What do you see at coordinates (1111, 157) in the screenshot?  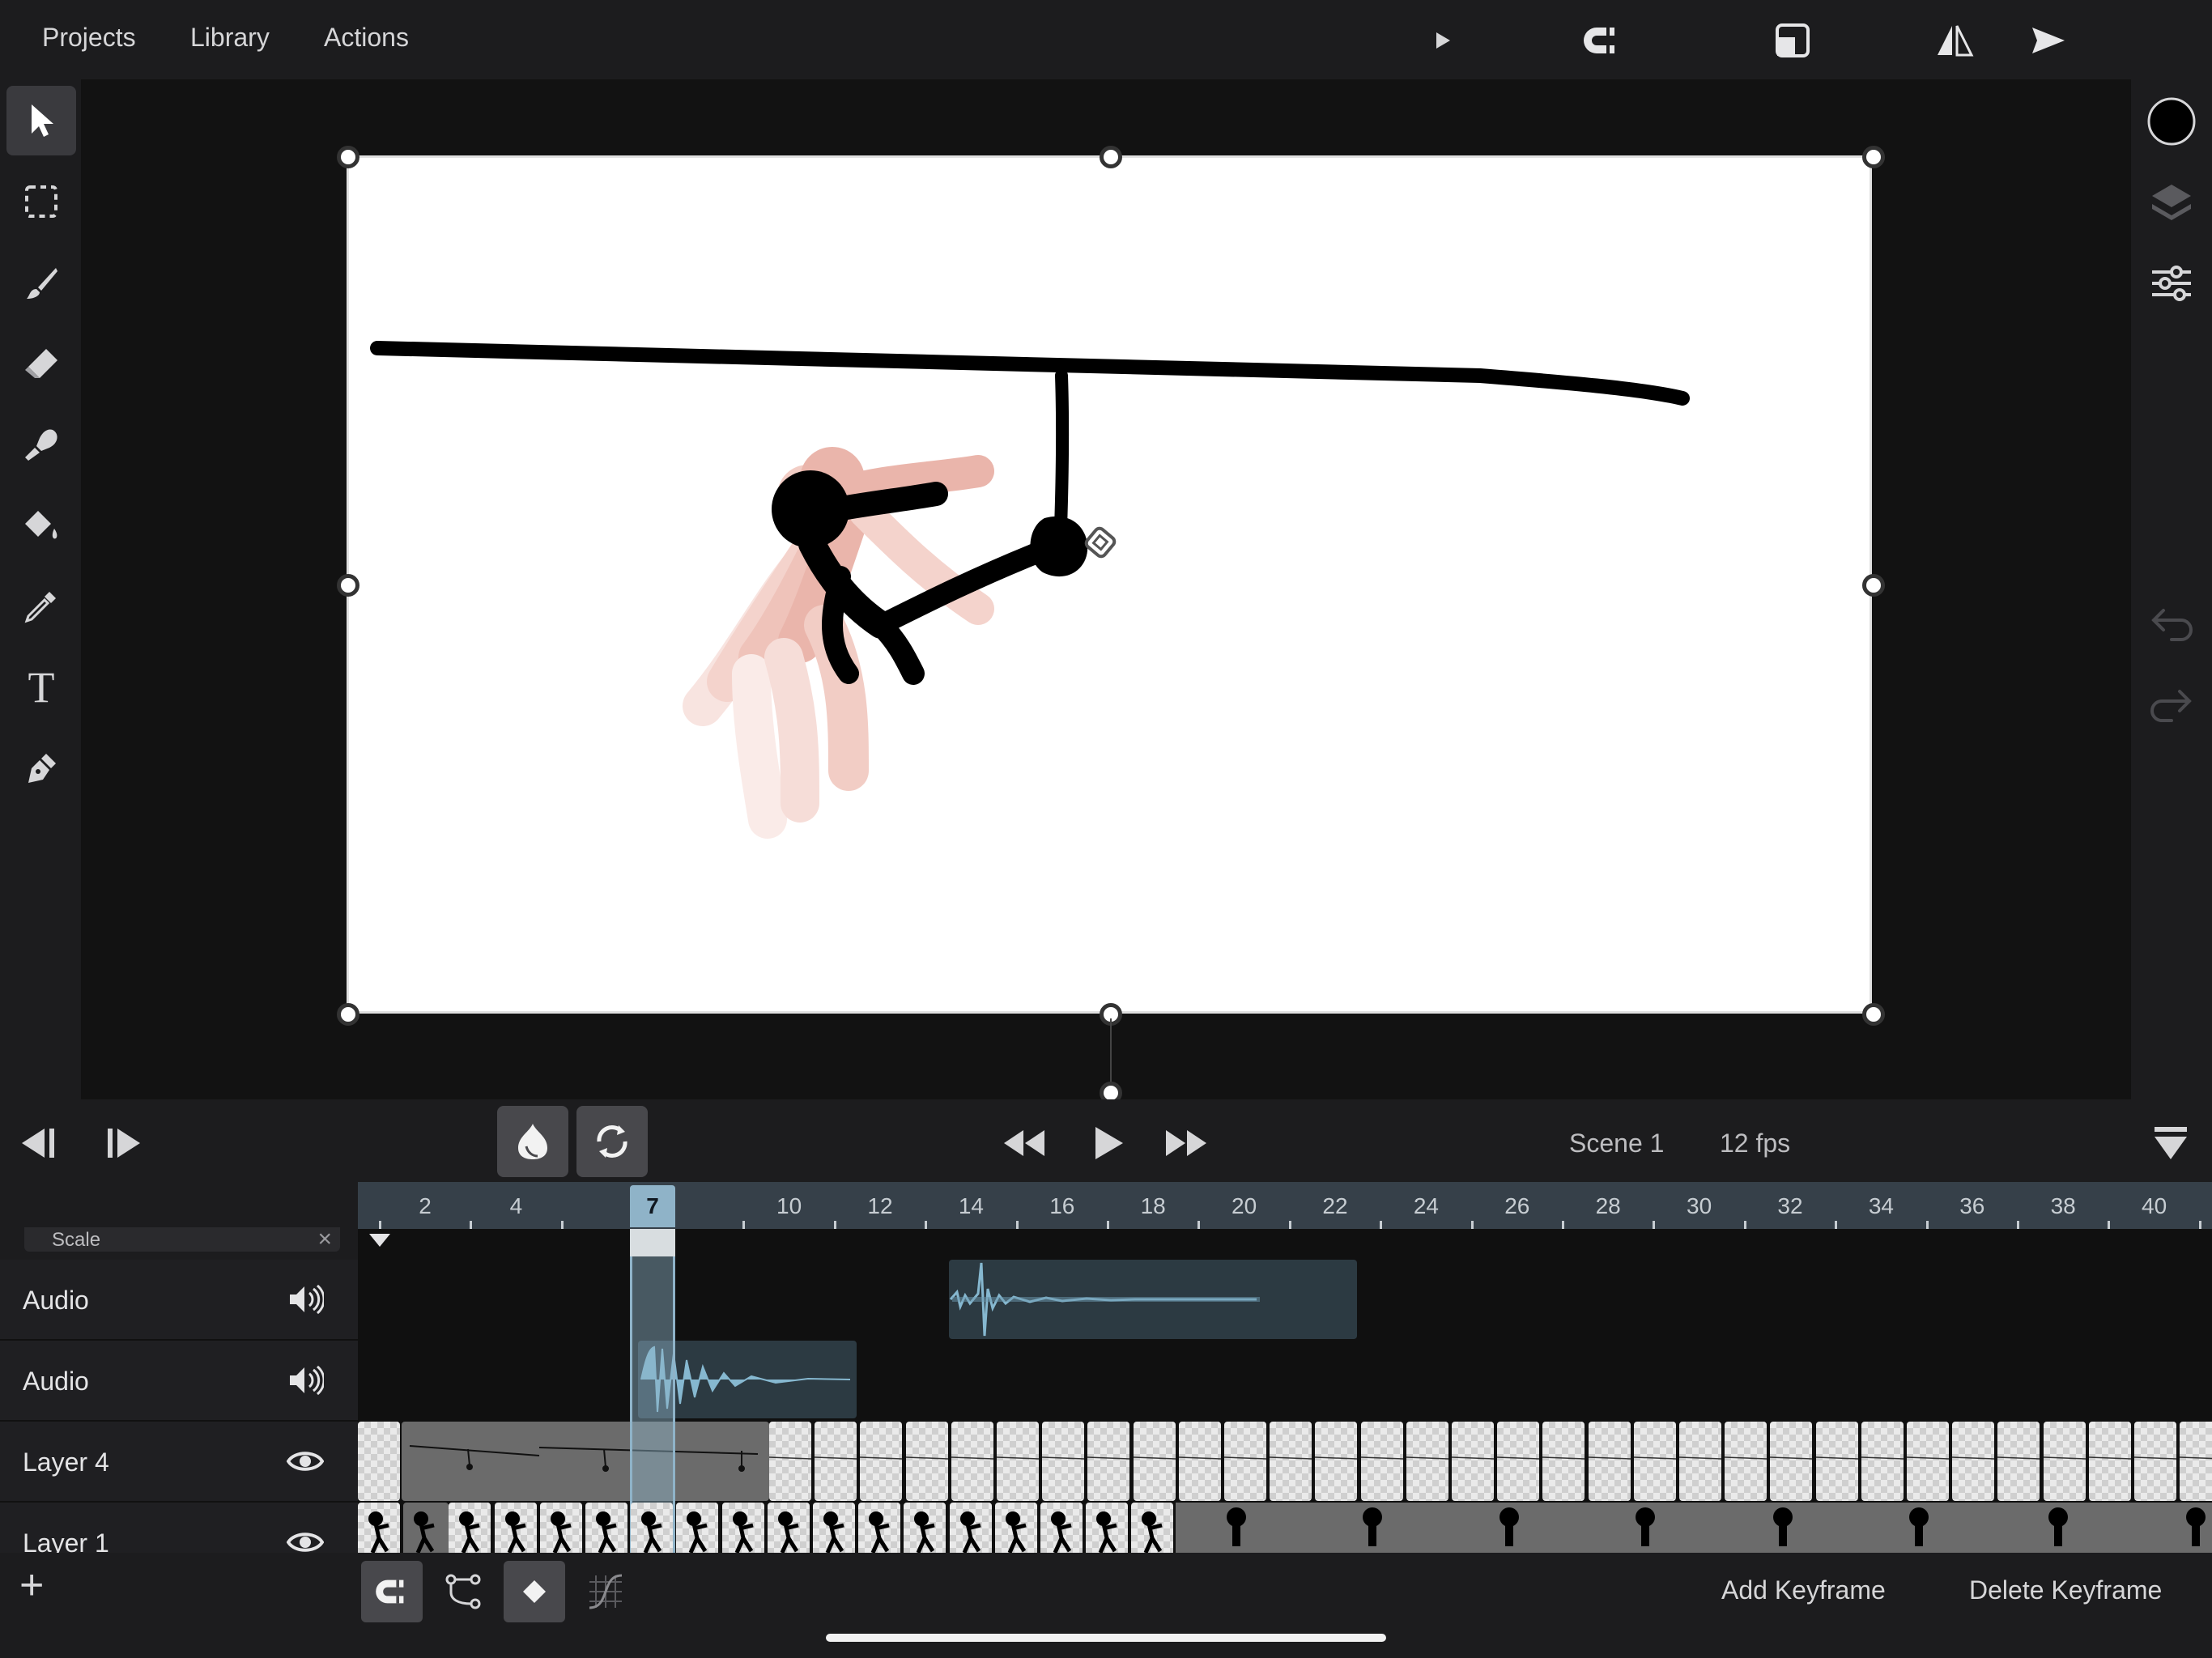 I see `transform-handle-top` at bounding box center [1111, 157].